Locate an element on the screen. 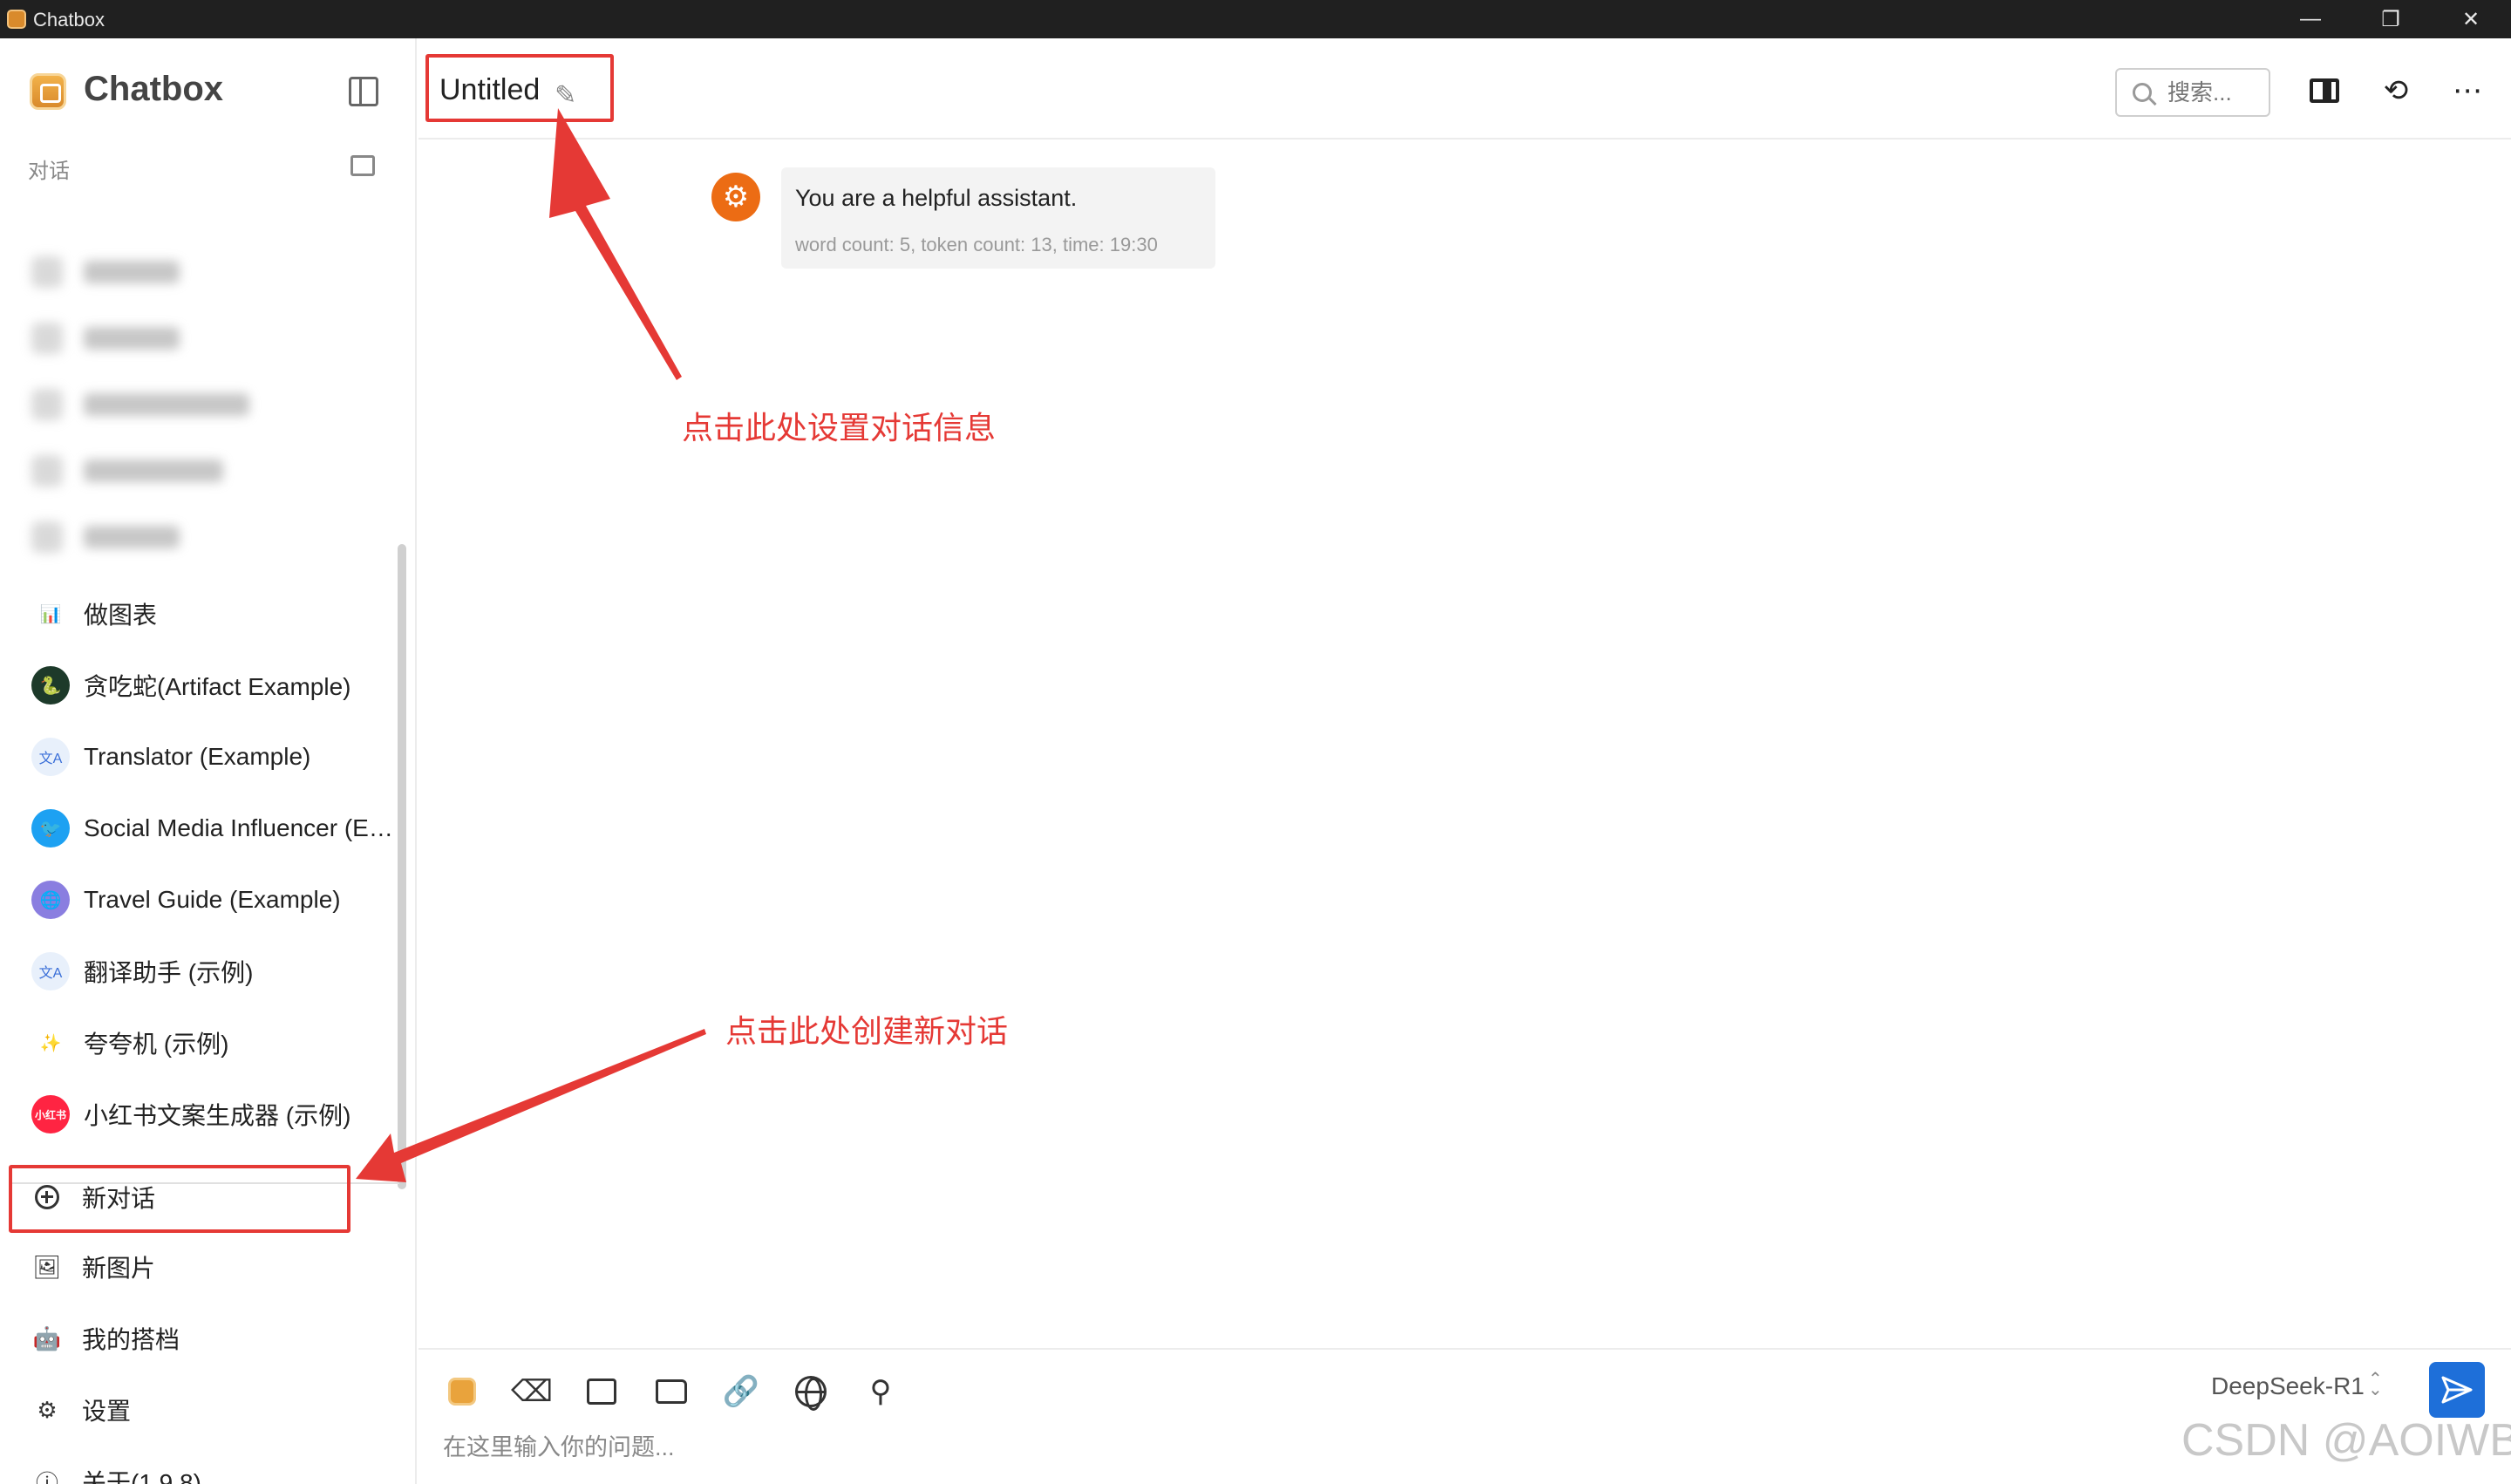 This screenshot has width=2511, height=1484. chatbox-logo-icon is located at coordinates (48, 91).